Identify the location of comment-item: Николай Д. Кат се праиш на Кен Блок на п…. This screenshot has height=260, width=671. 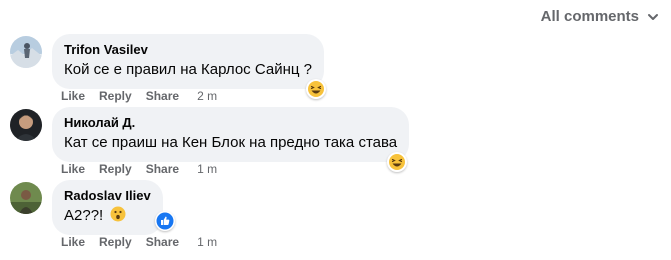
(210, 139).